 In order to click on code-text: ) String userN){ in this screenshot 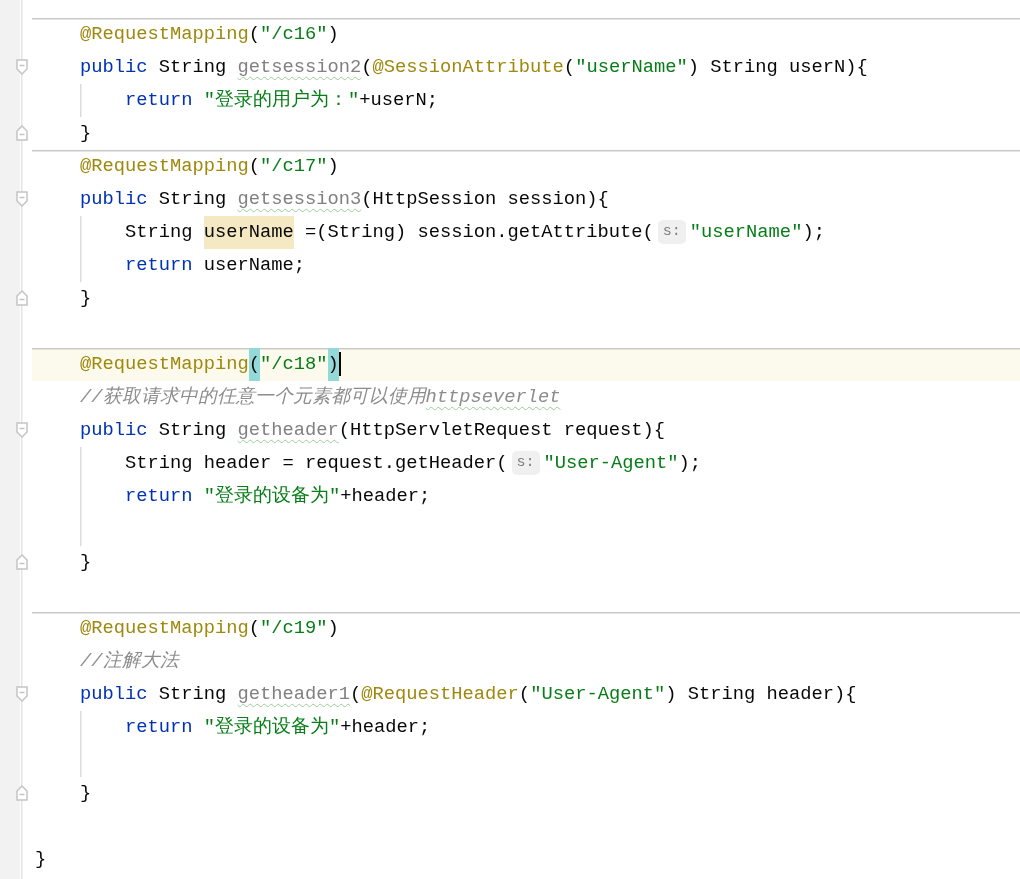, I will do `click(777, 67)`.